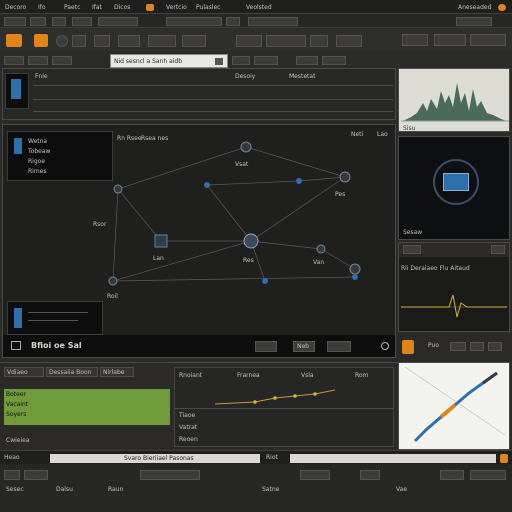 The height and width of the screenshot is (512, 512). Describe the element at coordinates (393, 458) in the screenshot. I see `status-input` at that location.